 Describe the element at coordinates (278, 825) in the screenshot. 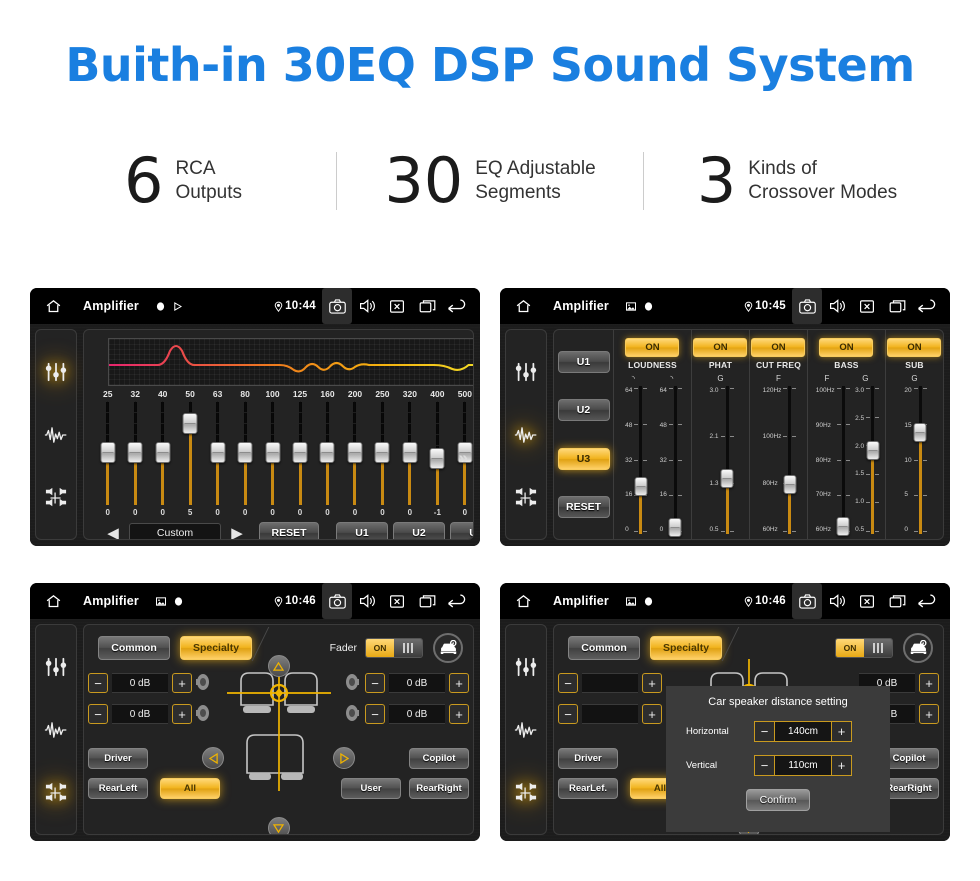

I see `nav-down-button` at that location.